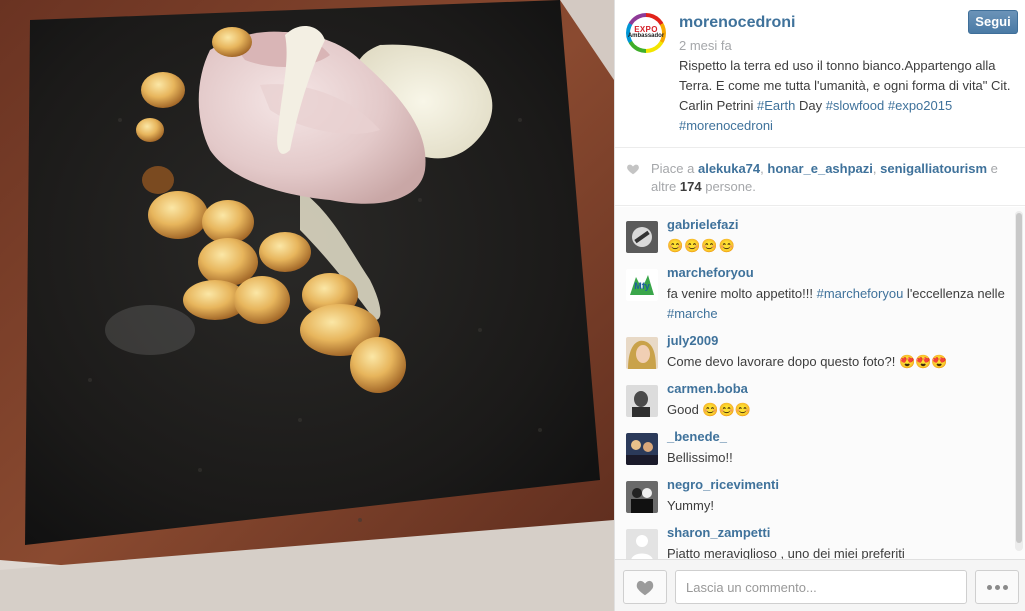 The height and width of the screenshot is (611, 1025). Describe the element at coordinates (697, 436) in the screenshot. I see `comment-username: _benede_` at that location.